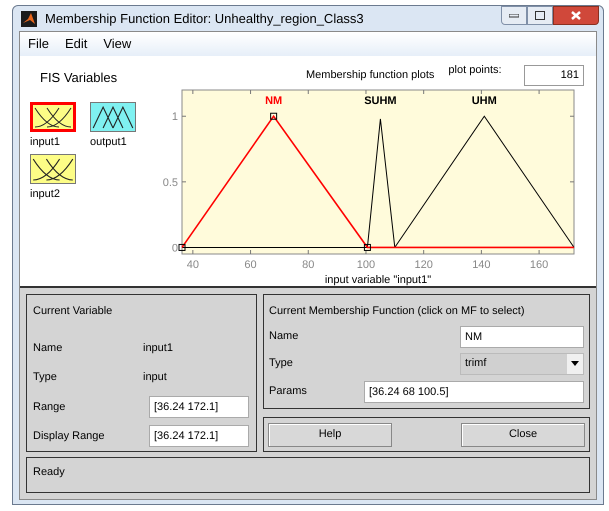  I want to click on window-title: Membership Function Editor: Unhealthy_region_Class3, so click(205, 19).